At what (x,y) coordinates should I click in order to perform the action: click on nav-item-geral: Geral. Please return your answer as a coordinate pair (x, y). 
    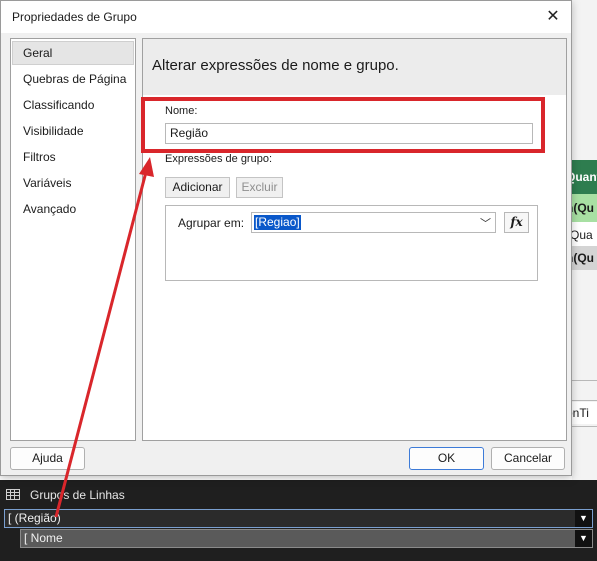
    Looking at the image, I should click on (73, 53).